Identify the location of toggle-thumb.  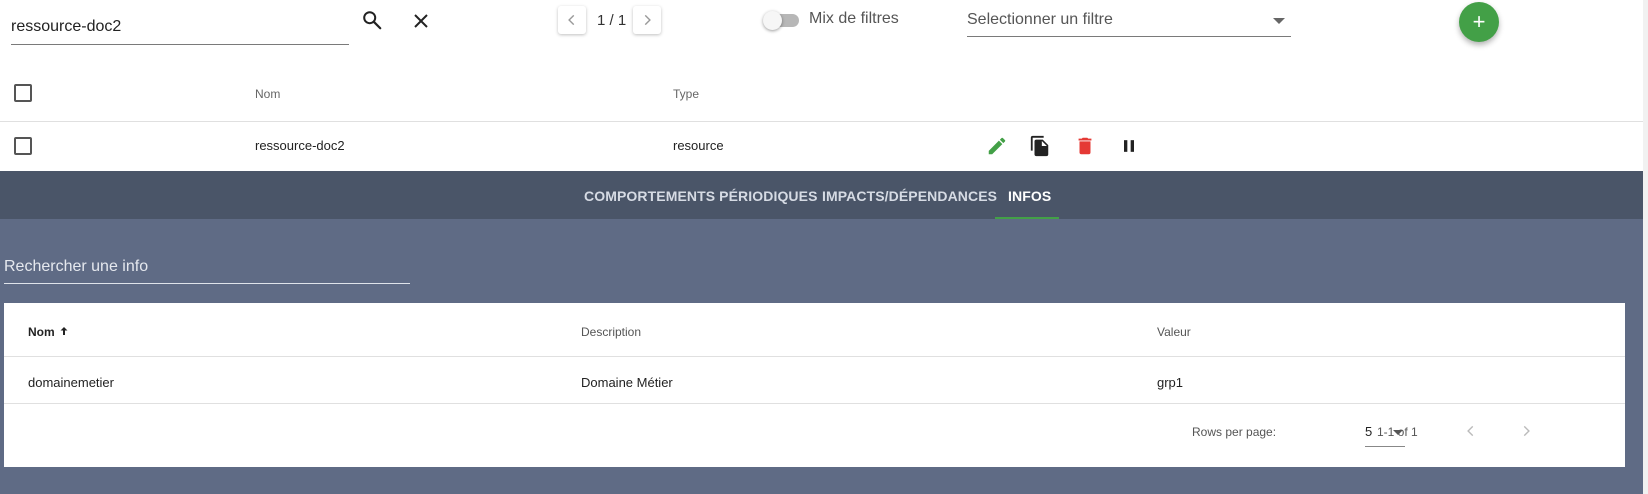
(772, 20).